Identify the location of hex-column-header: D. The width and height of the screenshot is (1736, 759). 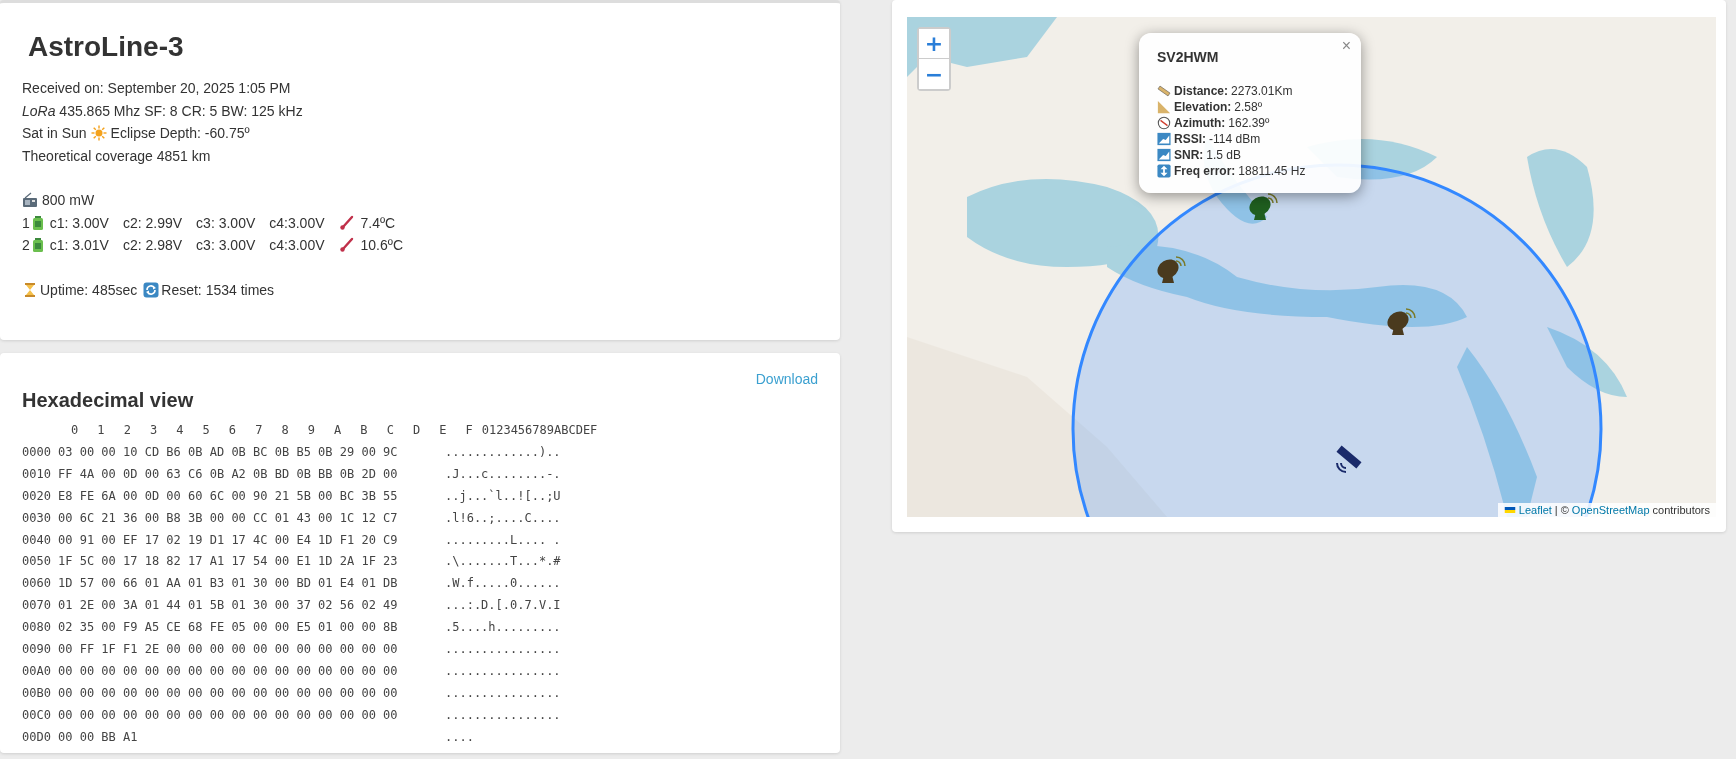
(416, 430).